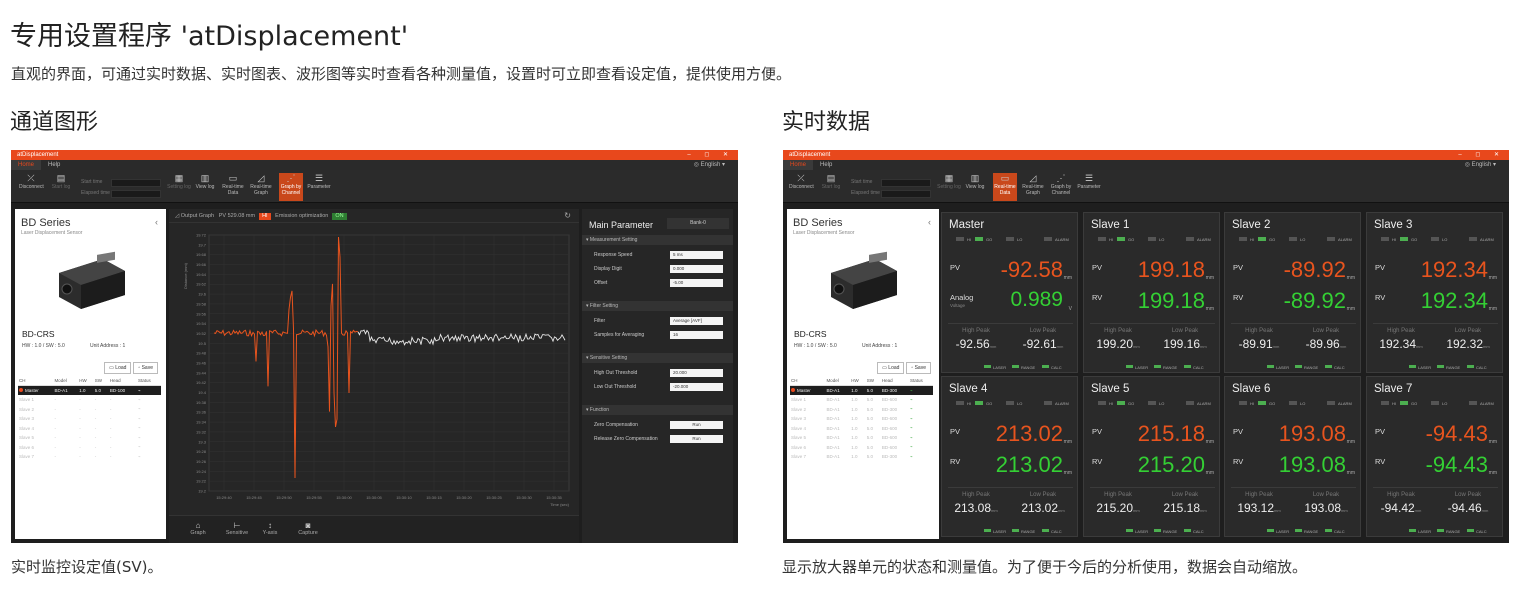 Image resolution: width=1530 pixels, height=596 pixels. I want to click on table-row: Slave 3 BD-A1 1.0 5.0 BD-600 ⌁, so click(861, 419).